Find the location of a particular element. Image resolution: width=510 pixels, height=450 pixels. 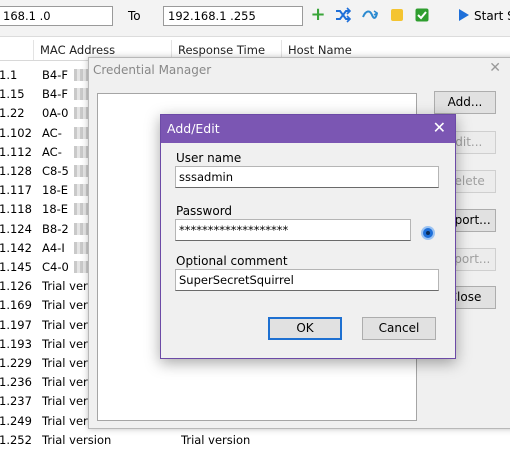

play-icon is located at coordinates (464, 16).